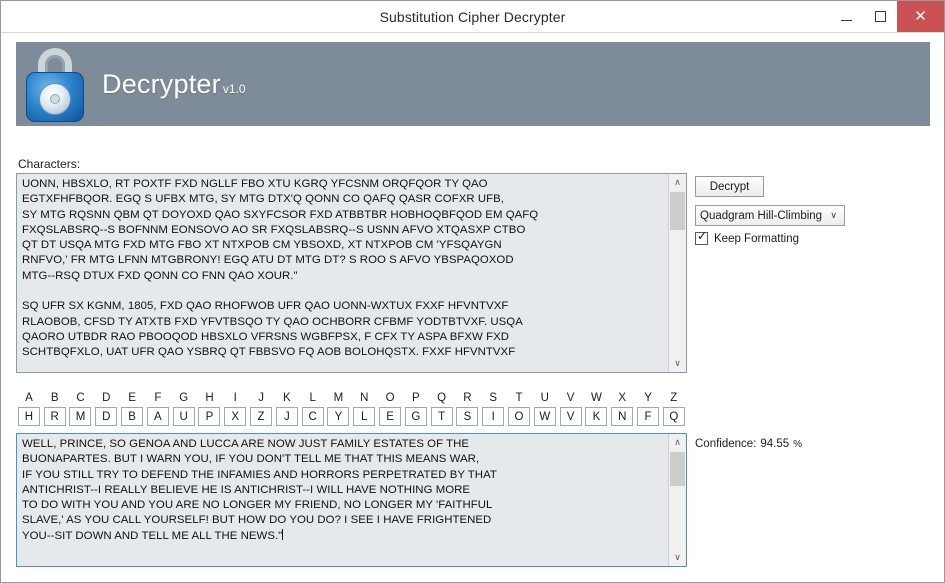 This screenshot has height=583, width=945. I want to click on close-button: ✕, so click(920, 16).